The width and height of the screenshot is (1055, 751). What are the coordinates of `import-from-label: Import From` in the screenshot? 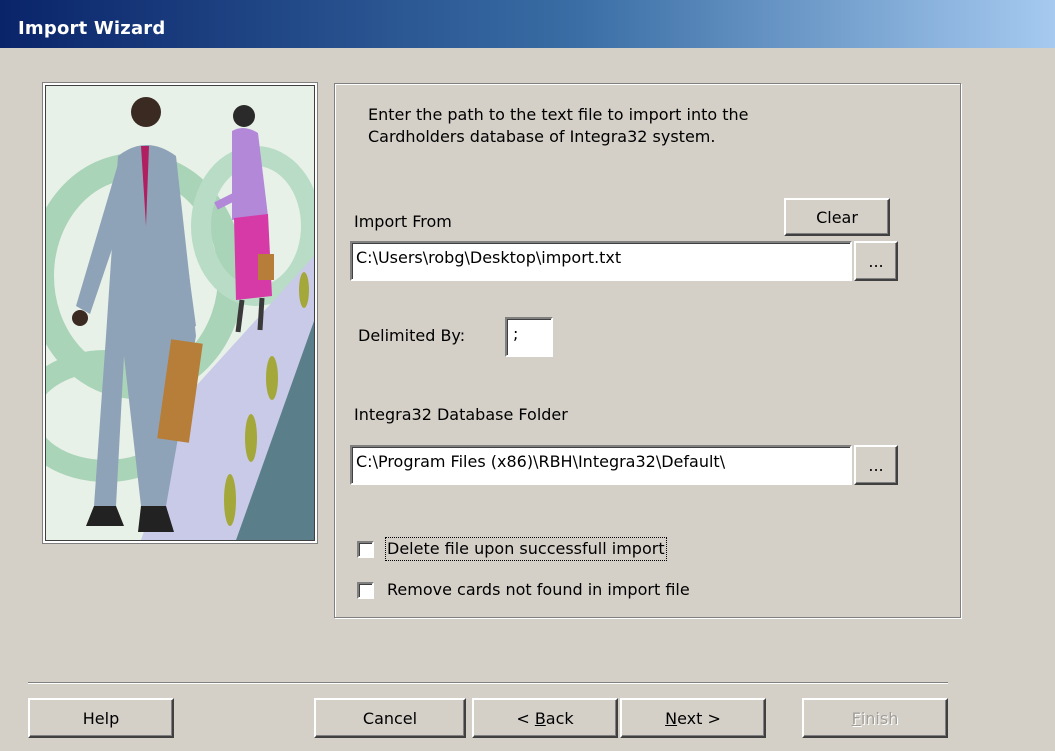 It's located at (403, 221).